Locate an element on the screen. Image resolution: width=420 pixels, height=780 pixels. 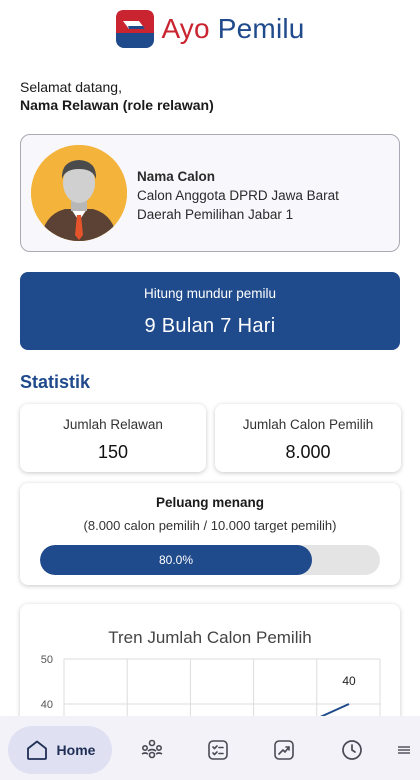
stat-card-relawan: Jumlah Relawan 150 is located at coordinates (113, 438).